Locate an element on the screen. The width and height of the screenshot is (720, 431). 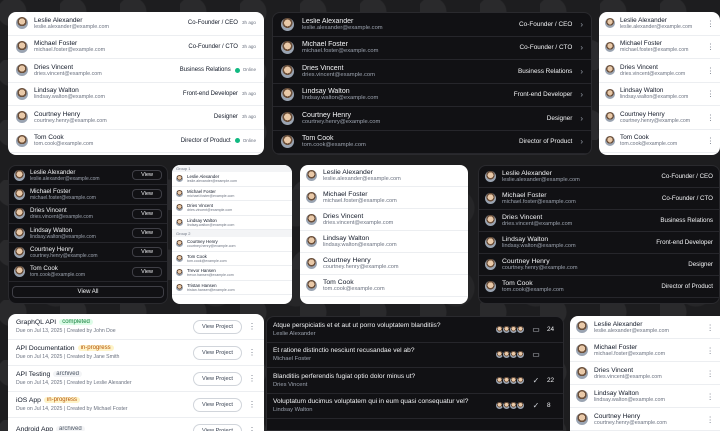
list-item: Courtney Henry courtney.henry@example.com is located at coordinates (384, 264).